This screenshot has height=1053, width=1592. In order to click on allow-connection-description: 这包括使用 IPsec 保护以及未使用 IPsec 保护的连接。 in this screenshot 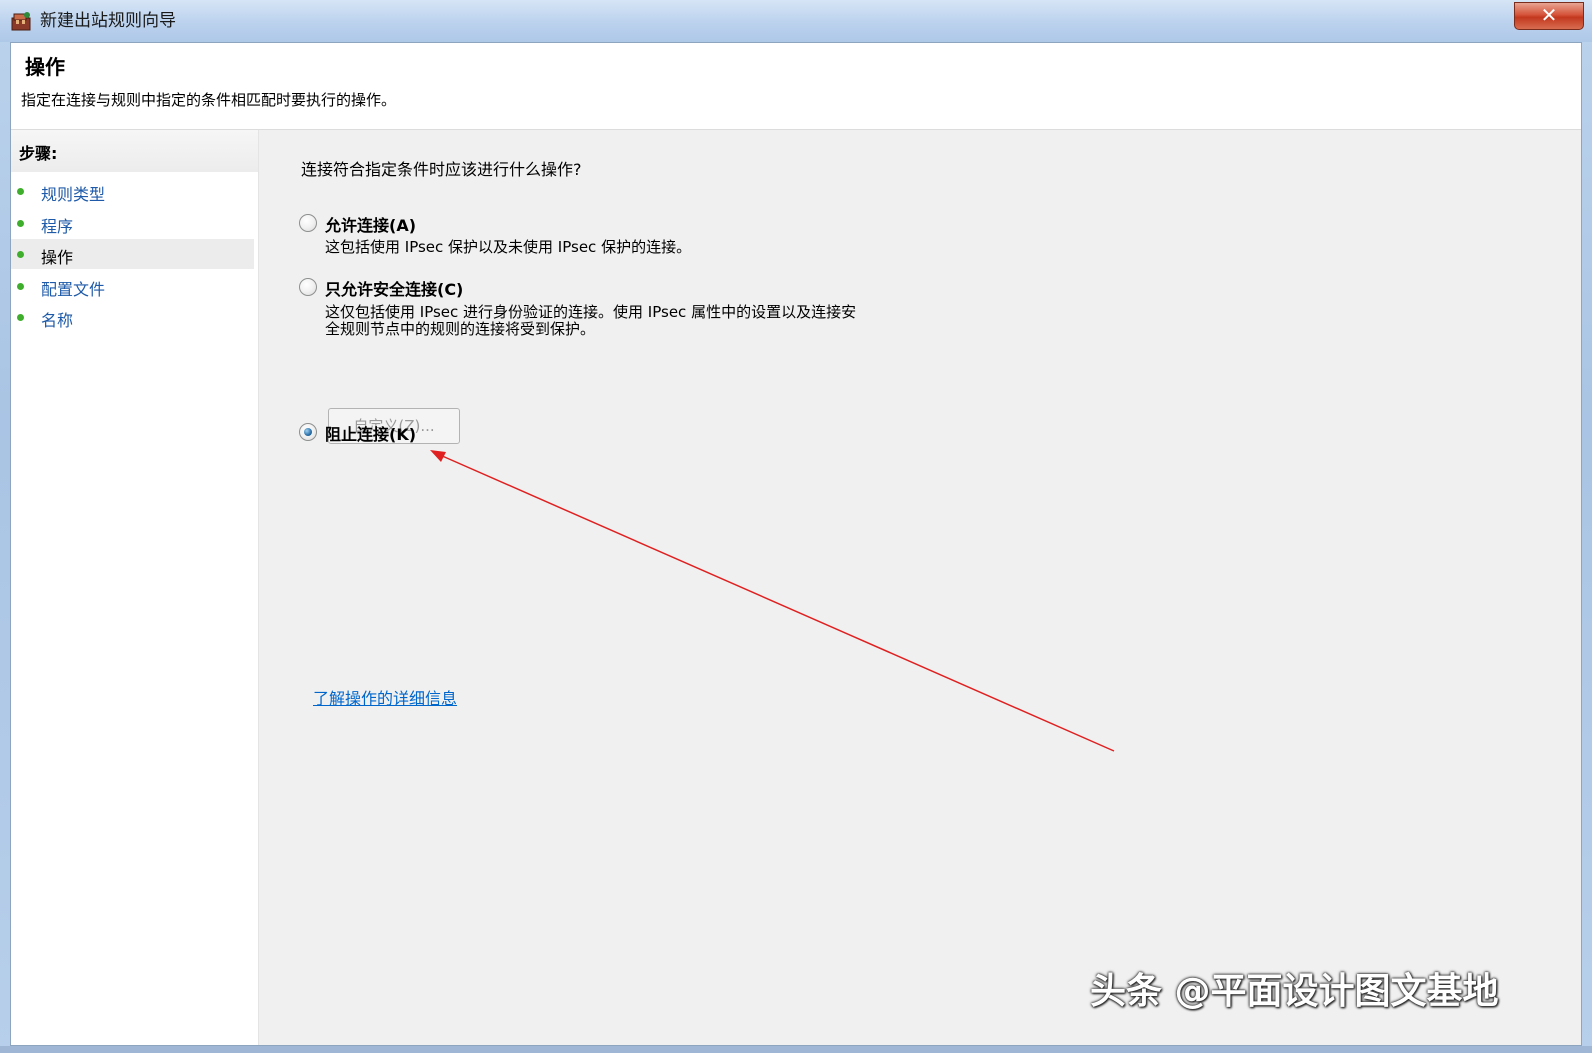, I will do `click(508, 247)`.